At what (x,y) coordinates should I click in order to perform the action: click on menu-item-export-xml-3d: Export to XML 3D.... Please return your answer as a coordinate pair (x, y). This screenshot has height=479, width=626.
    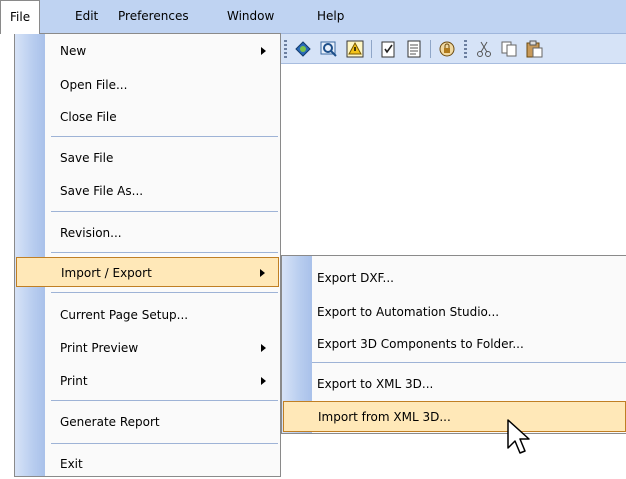
    Looking at the image, I should click on (454, 384).